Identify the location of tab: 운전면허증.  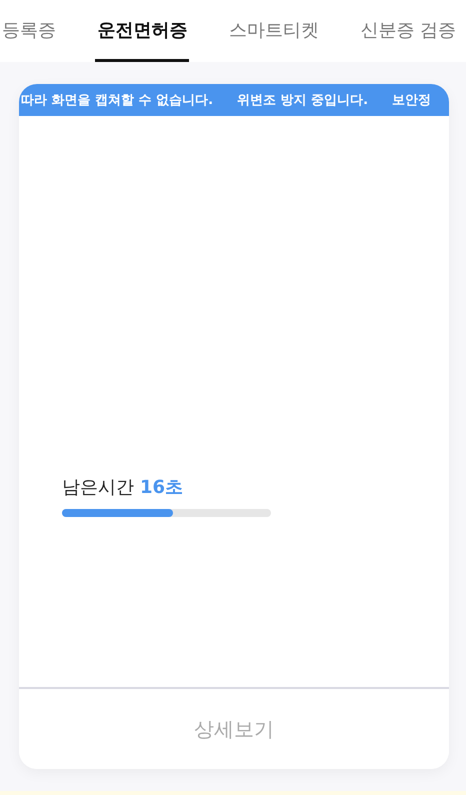
(142, 31).